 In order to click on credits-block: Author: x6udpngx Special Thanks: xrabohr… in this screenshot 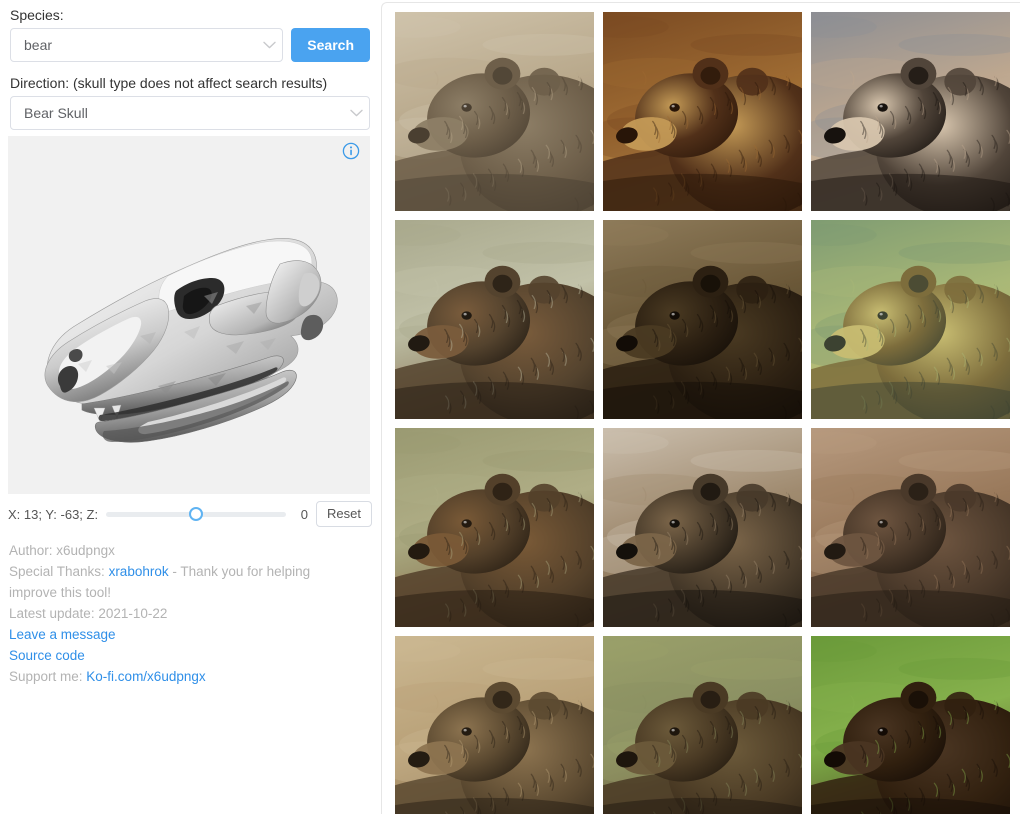, I will do `click(179, 613)`.